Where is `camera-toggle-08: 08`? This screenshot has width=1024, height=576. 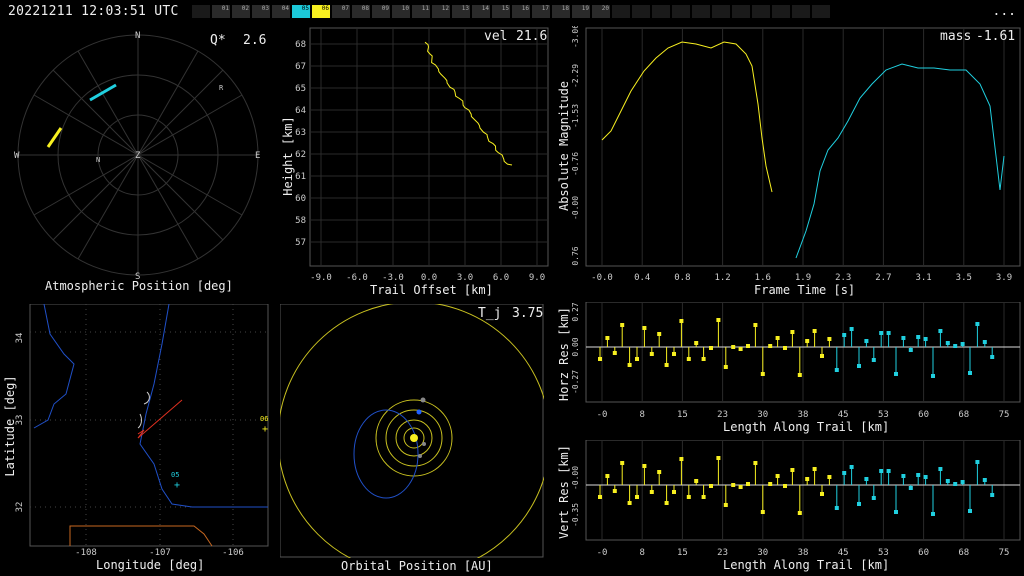 camera-toggle-08: 08 is located at coordinates (361, 11).